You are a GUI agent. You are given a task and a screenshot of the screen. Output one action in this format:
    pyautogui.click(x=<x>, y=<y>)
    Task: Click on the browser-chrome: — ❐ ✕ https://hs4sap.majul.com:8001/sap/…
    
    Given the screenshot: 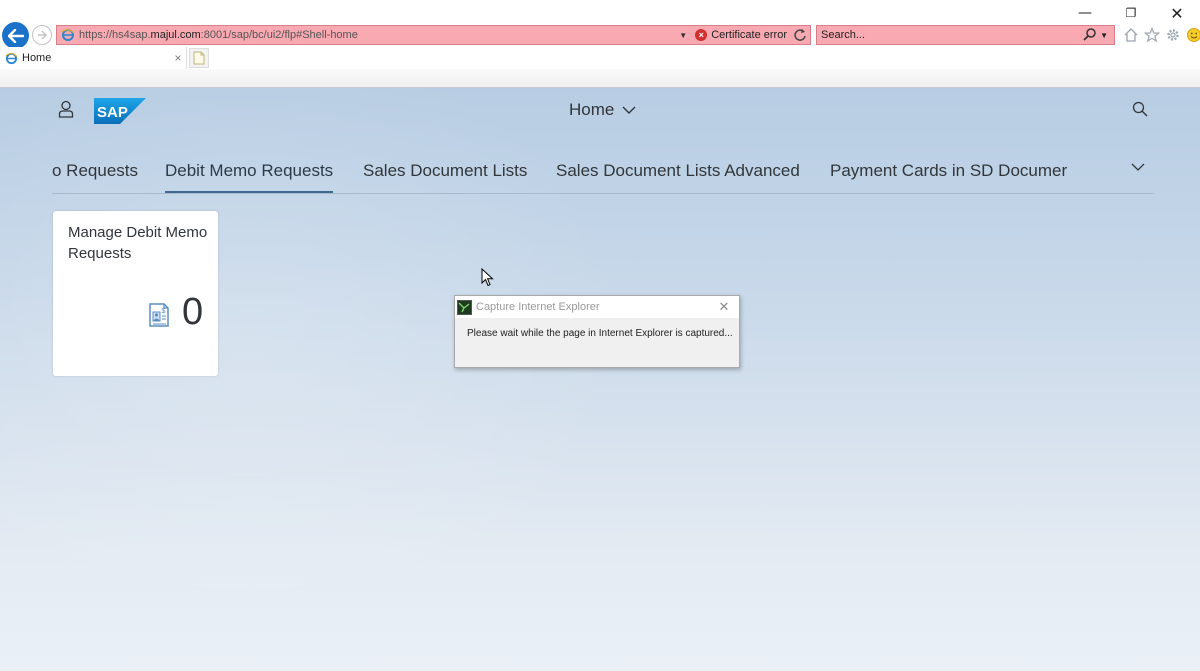 What is the action you would take?
    pyautogui.click(x=600, y=44)
    